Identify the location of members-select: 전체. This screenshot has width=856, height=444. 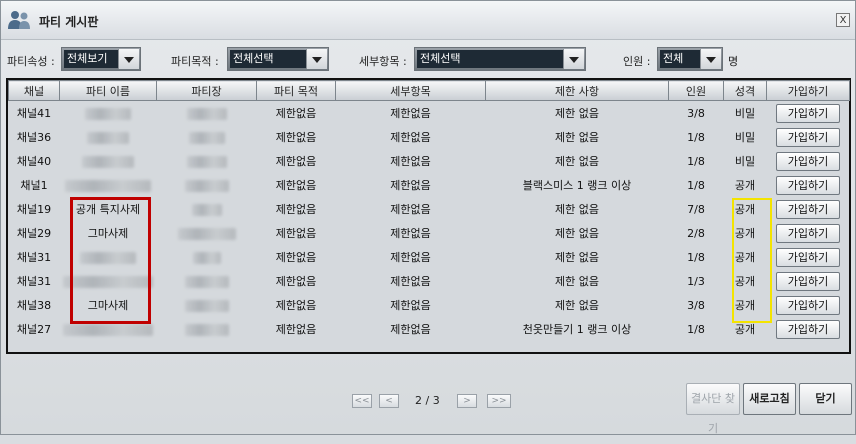
(690, 59).